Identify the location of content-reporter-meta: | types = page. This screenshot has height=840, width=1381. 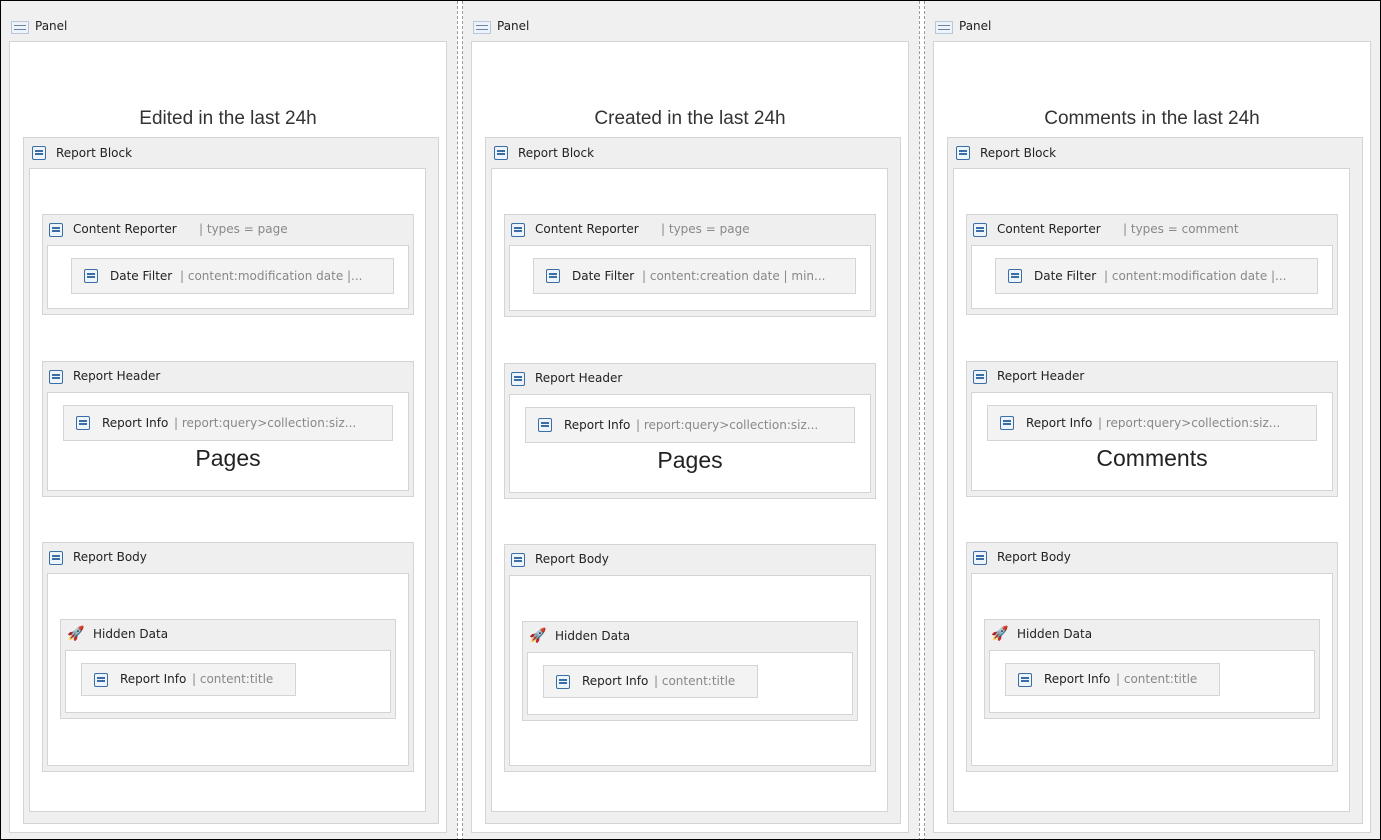
(243, 229).